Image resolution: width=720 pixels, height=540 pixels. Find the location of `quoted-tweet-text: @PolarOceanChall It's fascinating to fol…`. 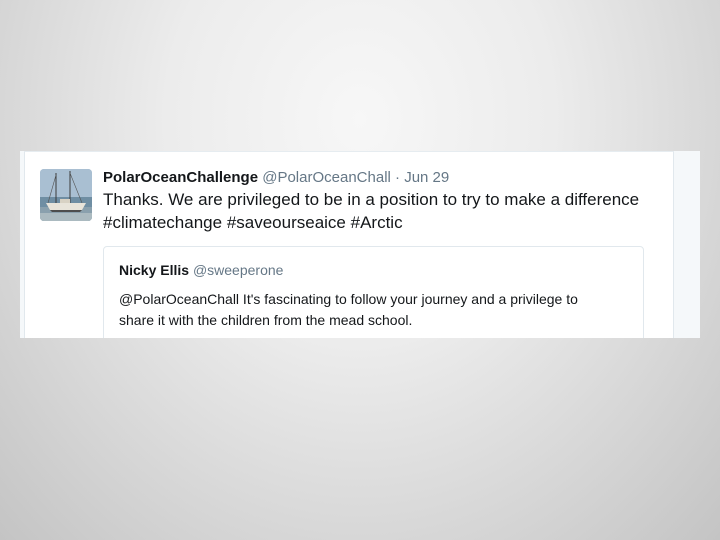

quoted-tweet-text: @PolarOceanChall It's fascinating to fol… is located at coordinates (376, 310).